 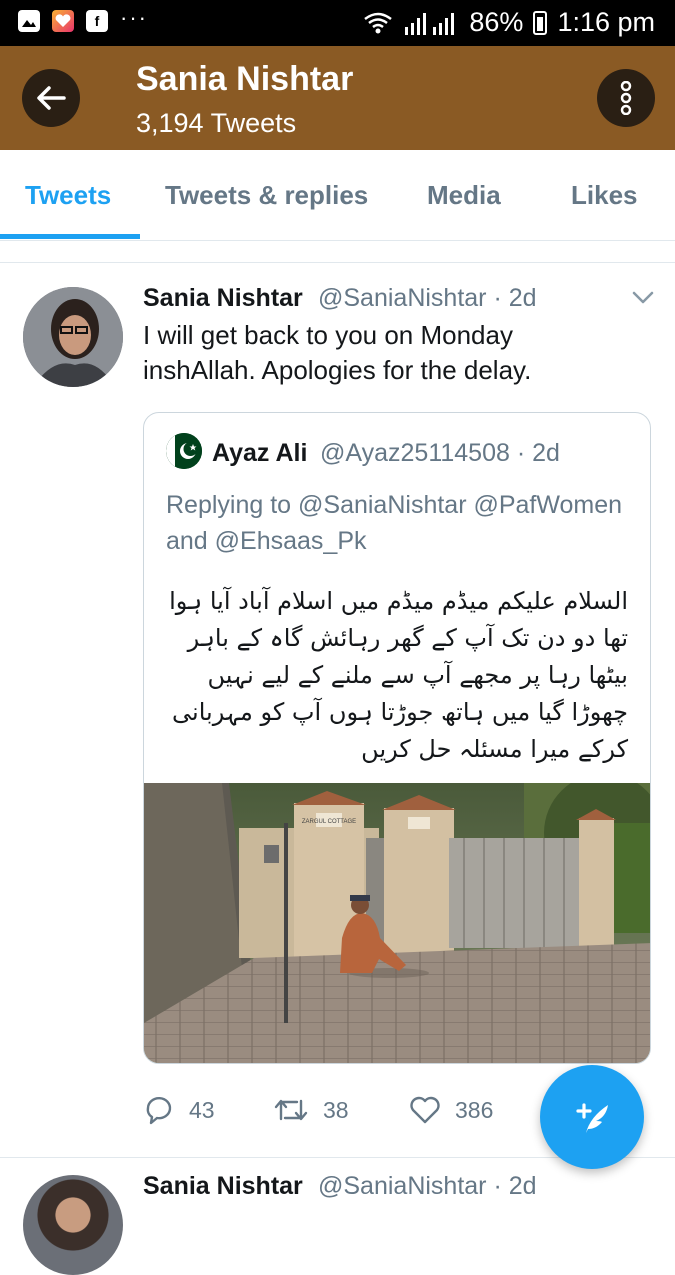 What do you see at coordinates (425, 1110) in the screenshot?
I see `heart-icon` at bounding box center [425, 1110].